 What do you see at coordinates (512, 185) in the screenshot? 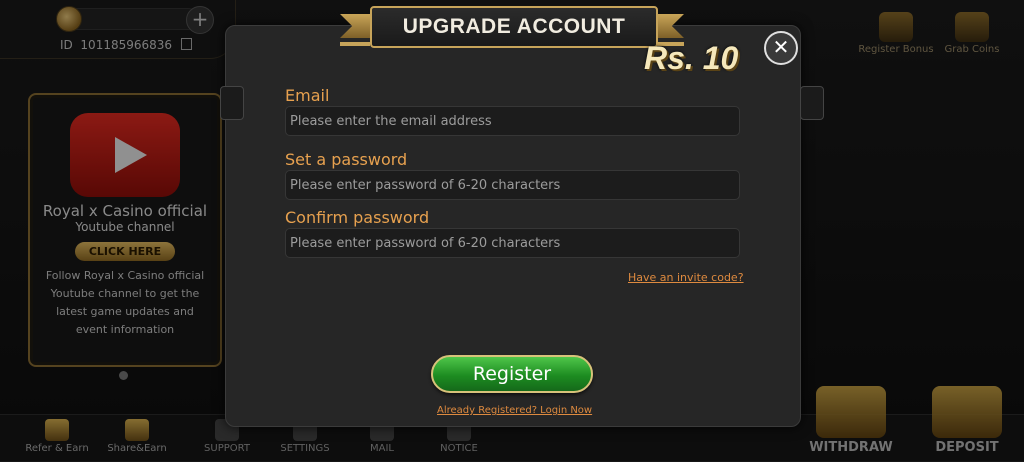
I see `password-field` at bounding box center [512, 185].